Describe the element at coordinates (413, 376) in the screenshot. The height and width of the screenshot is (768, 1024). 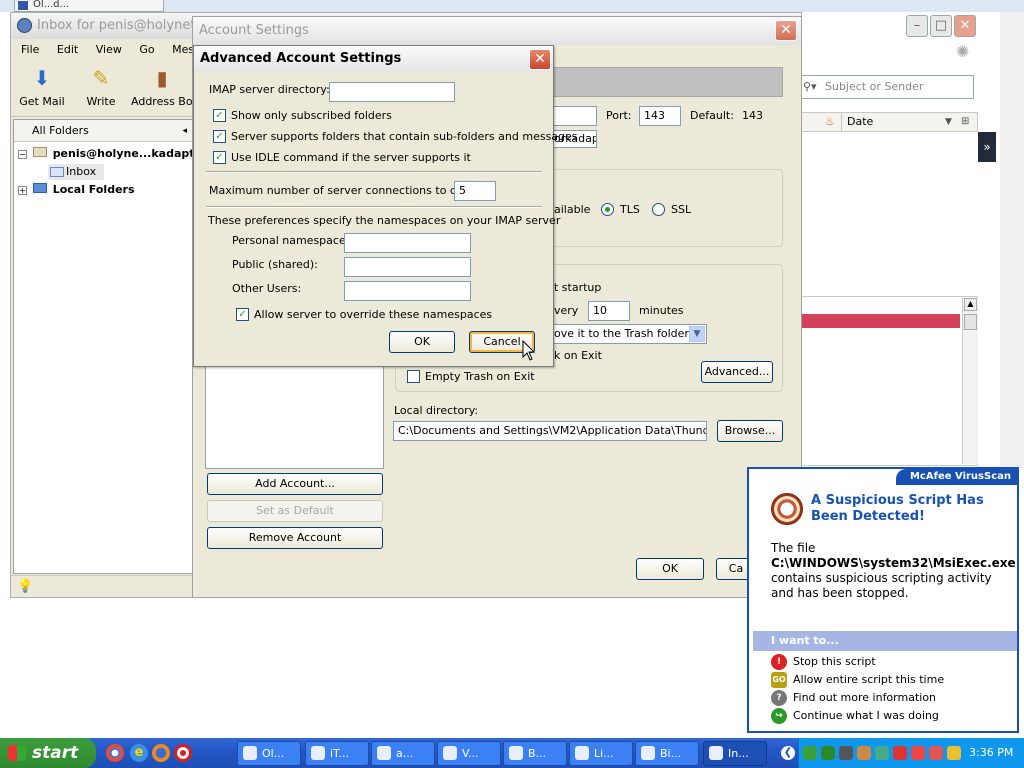
I see `empty-trash-checkbox` at that location.